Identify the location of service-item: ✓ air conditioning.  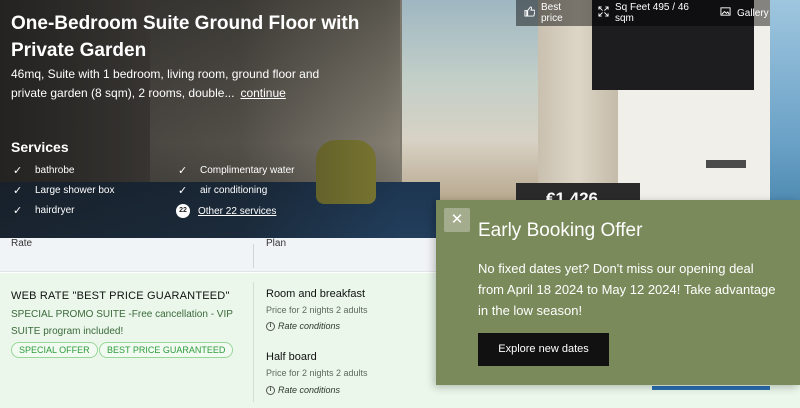
(222, 190).